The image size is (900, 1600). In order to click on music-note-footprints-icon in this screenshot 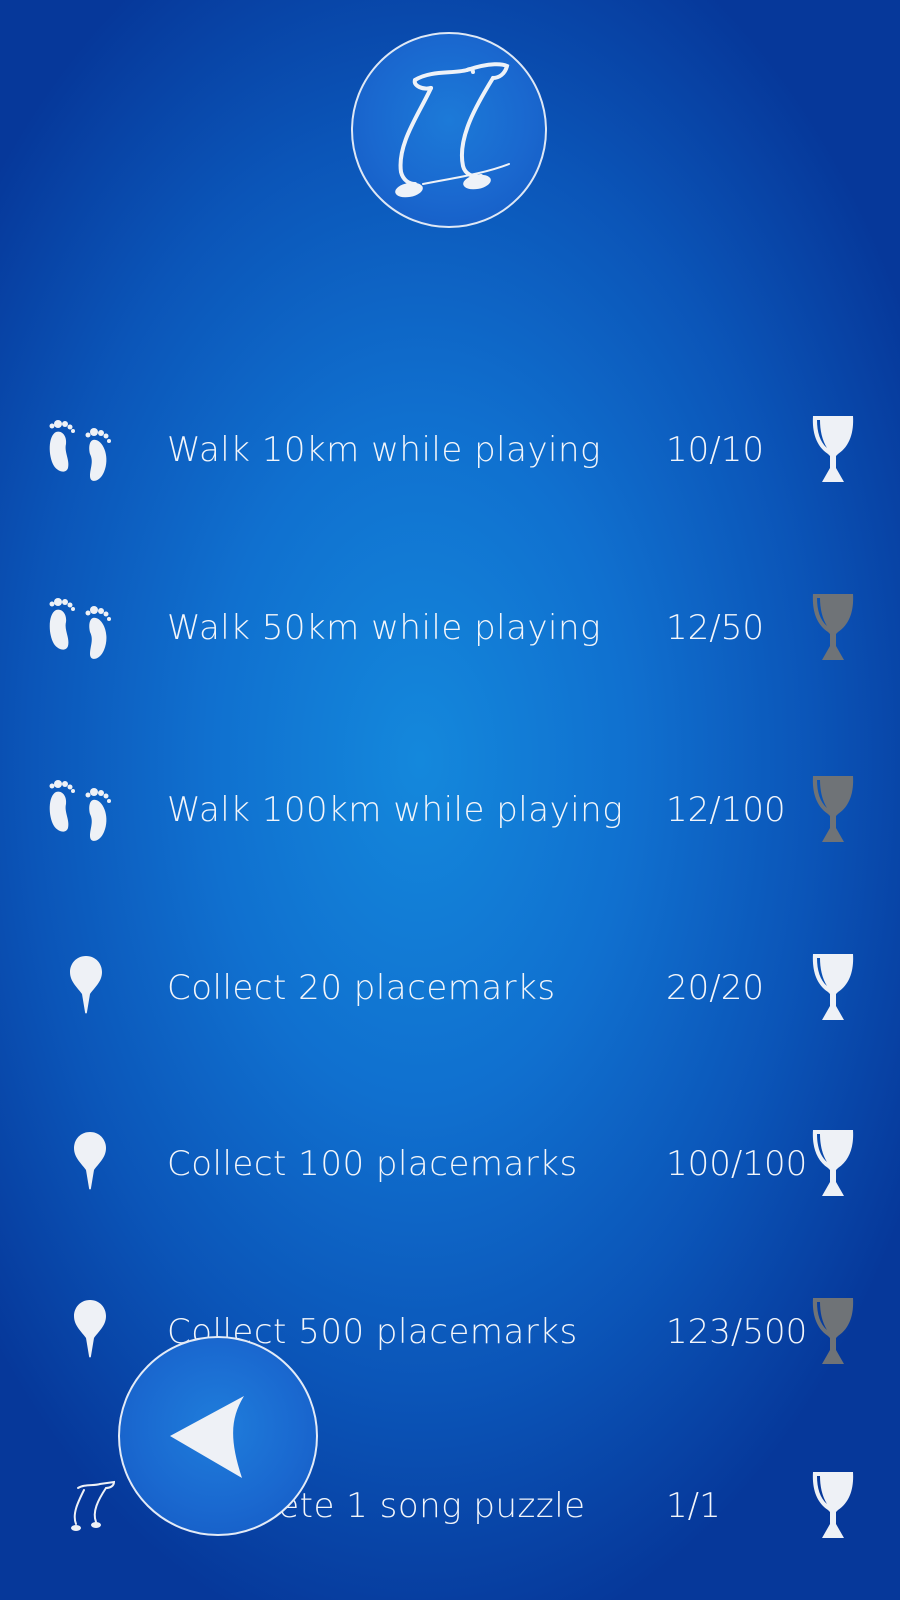, I will do `click(452, 130)`.